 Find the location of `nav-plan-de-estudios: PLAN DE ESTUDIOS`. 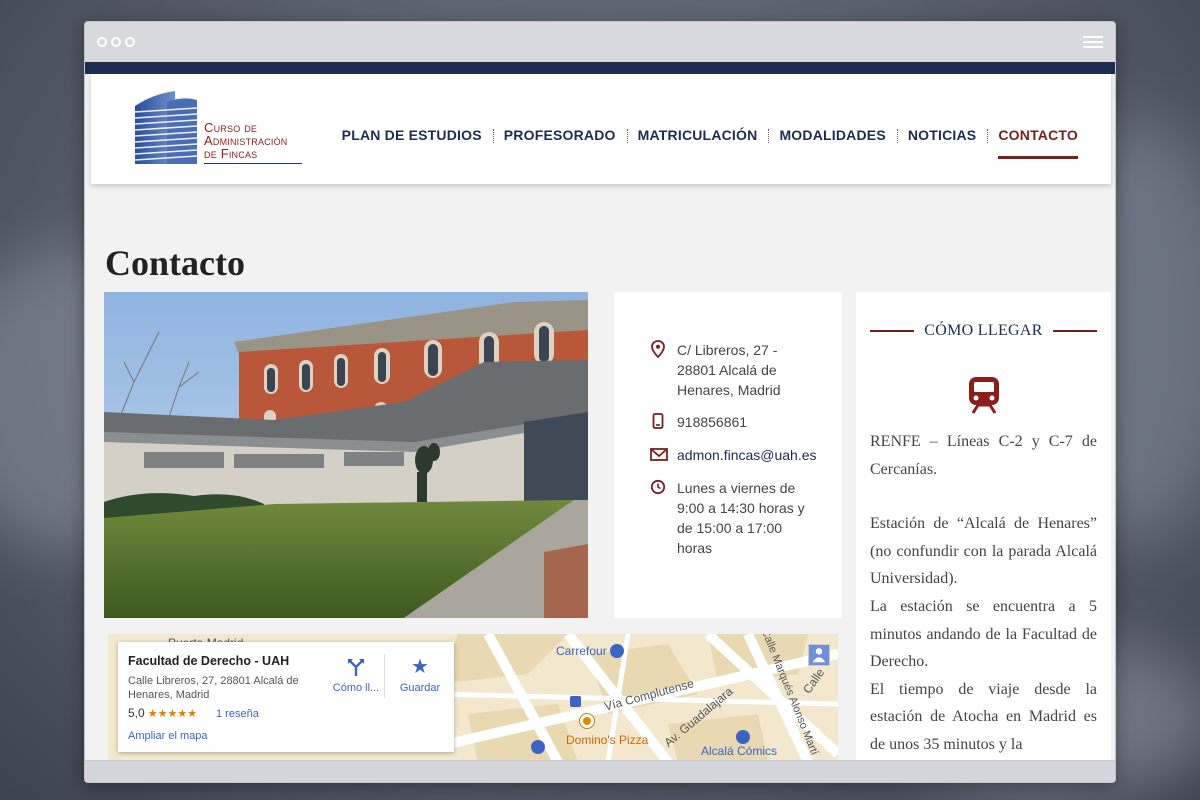

nav-plan-de-estudios: PLAN DE ESTUDIOS is located at coordinates (412, 135).